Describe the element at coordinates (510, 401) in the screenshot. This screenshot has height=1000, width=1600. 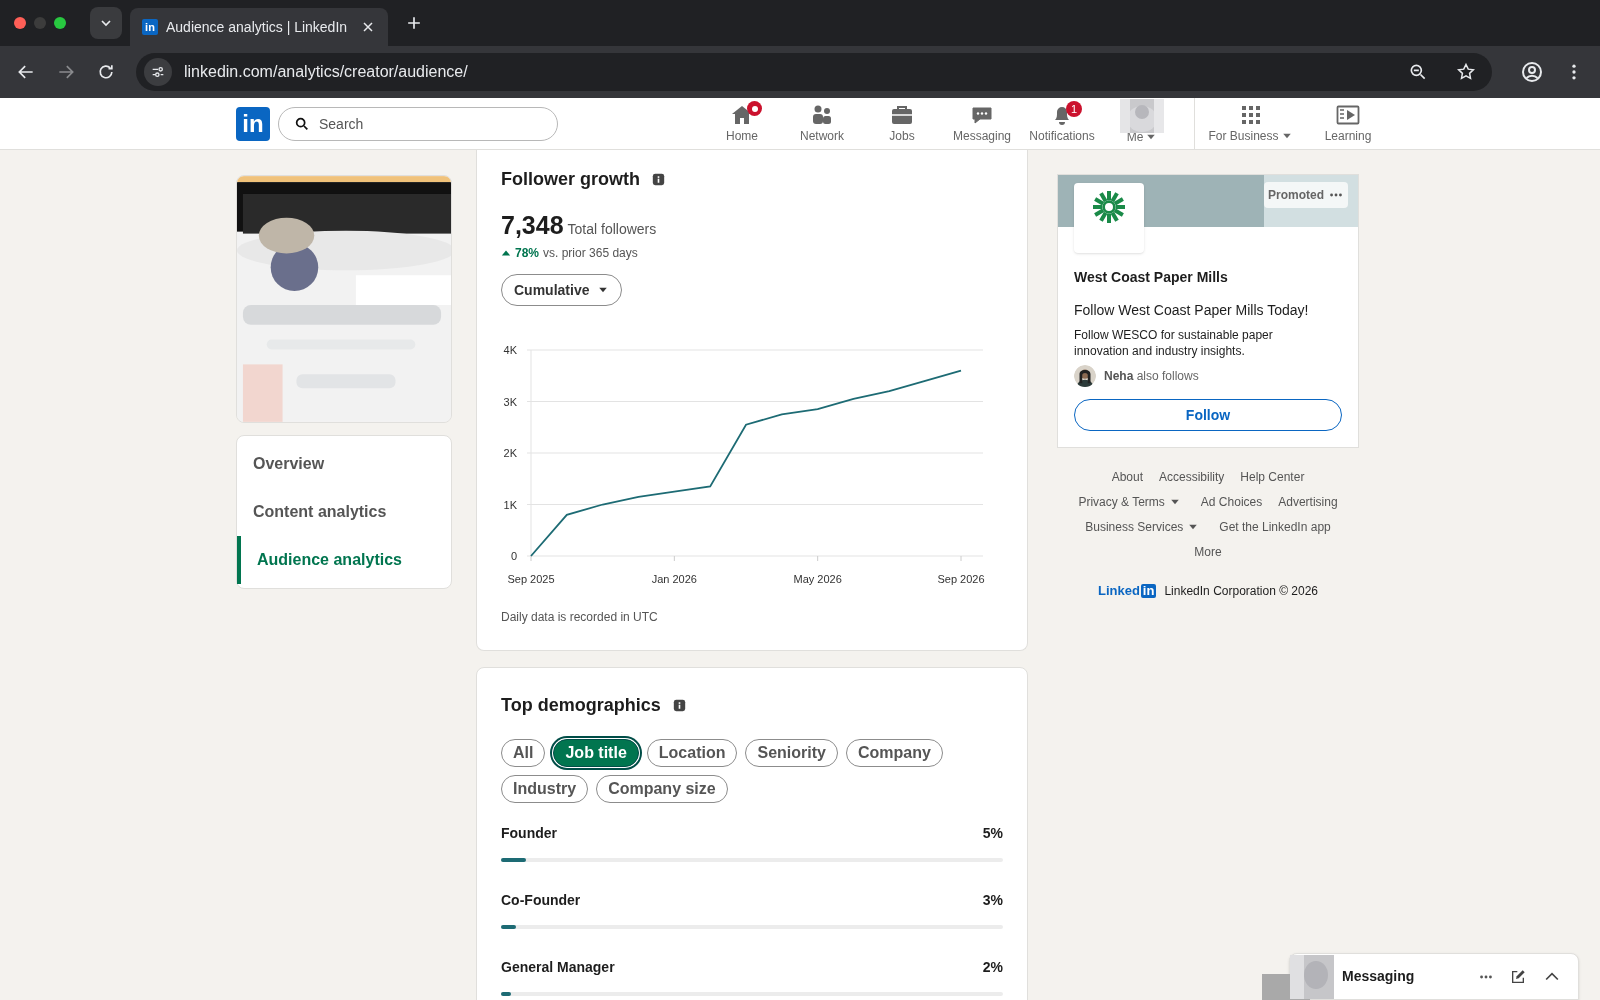
I see `axis-label: 3K` at that location.